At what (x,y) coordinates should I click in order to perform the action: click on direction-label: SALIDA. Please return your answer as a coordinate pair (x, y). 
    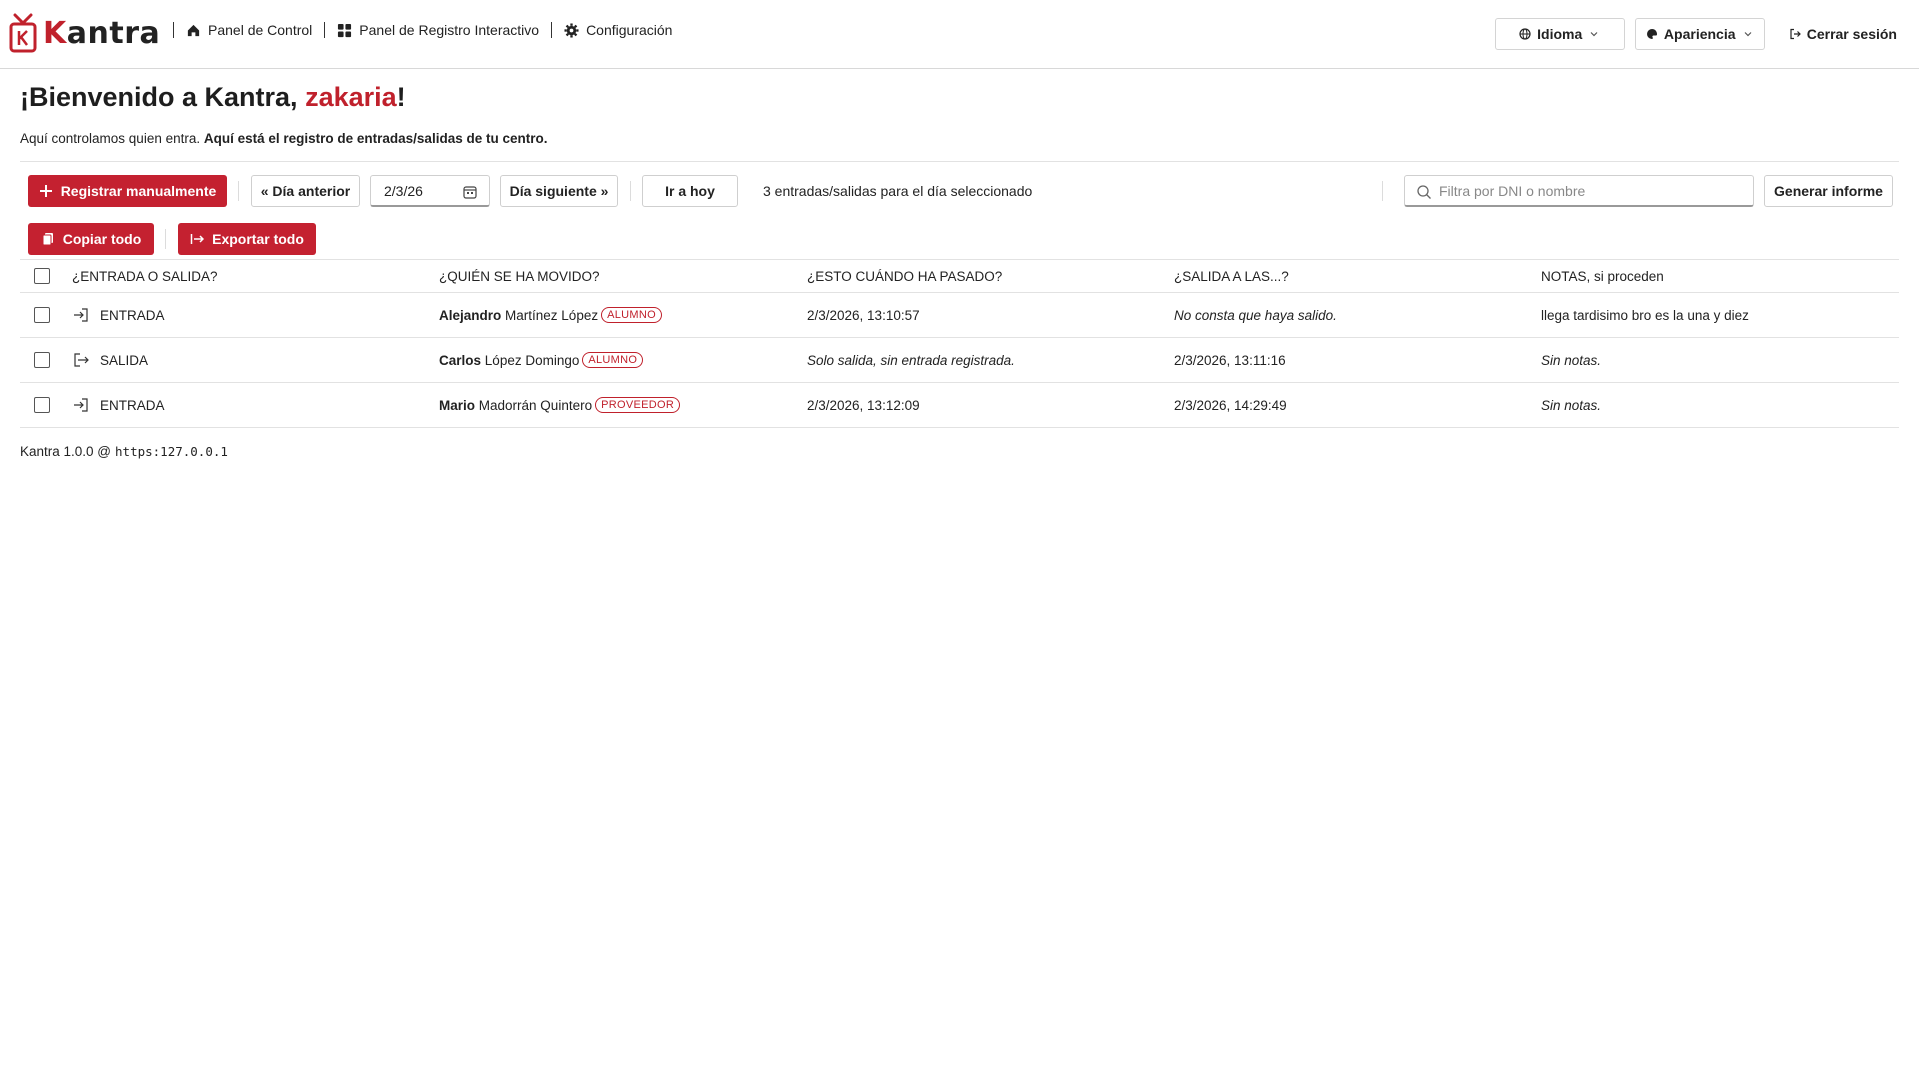
    Looking at the image, I should click on (124, 360).